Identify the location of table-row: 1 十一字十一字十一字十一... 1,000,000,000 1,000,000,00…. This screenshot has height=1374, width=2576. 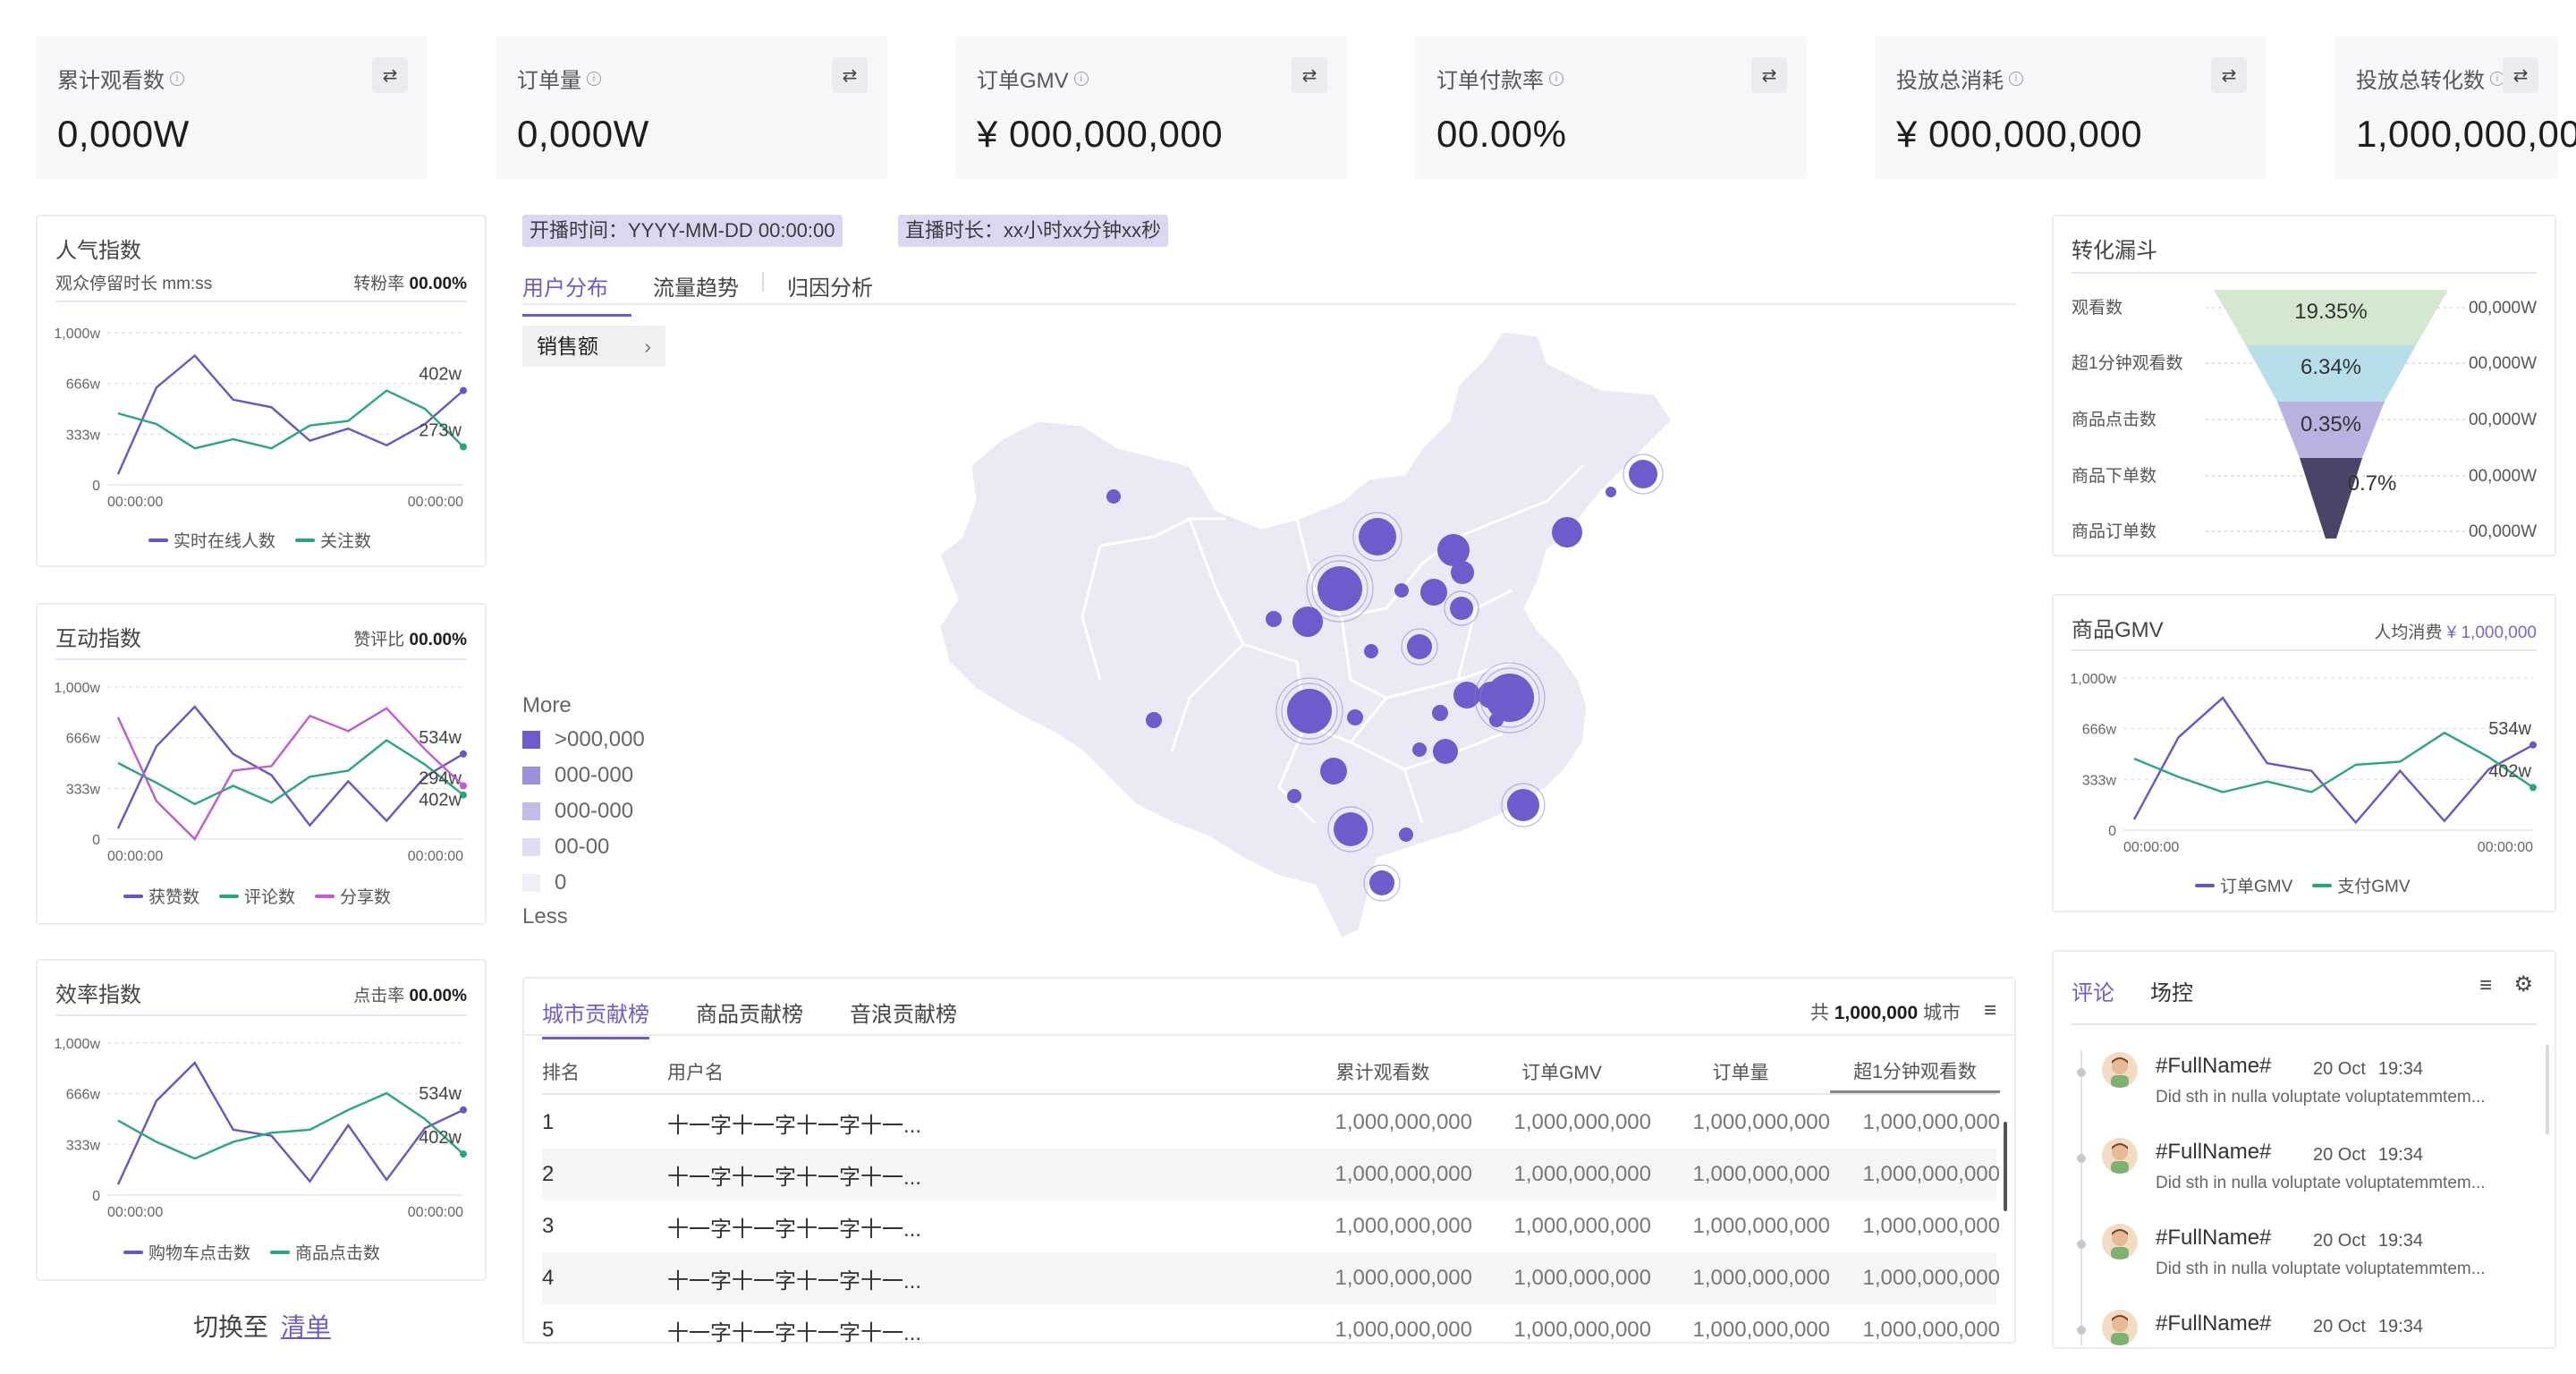
(1271, 1123).